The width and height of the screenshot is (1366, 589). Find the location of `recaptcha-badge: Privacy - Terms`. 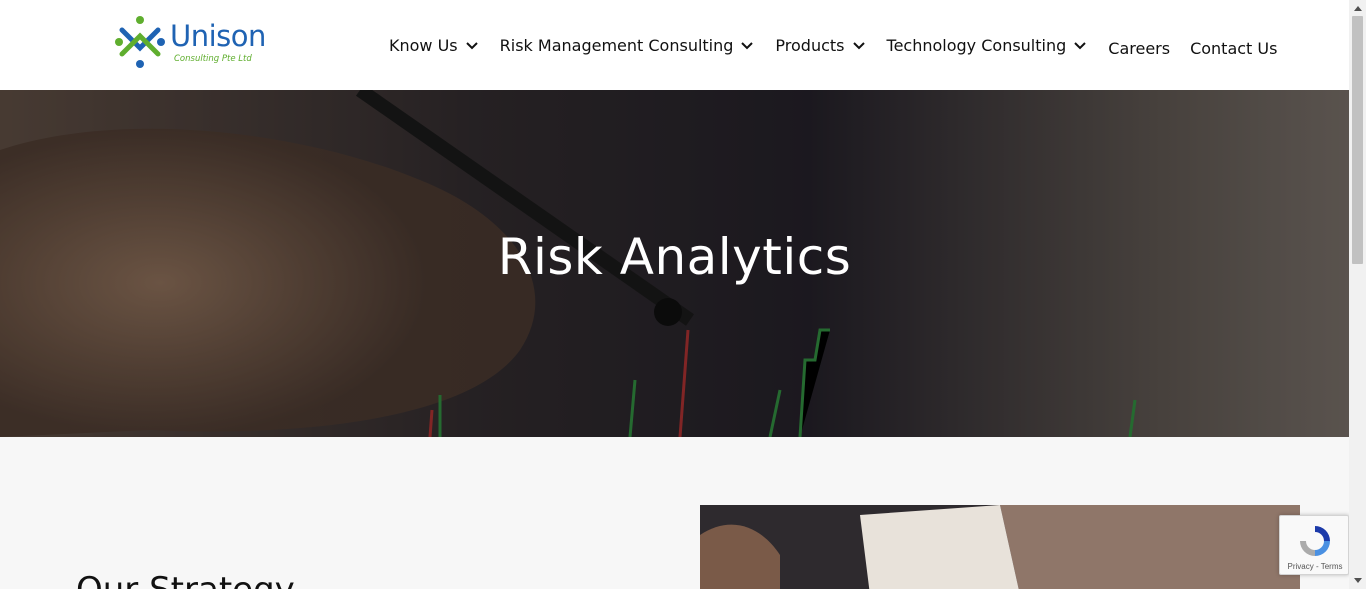

recaptcha-badge: Privacy - Terms is located at coordinates (1314, 545).